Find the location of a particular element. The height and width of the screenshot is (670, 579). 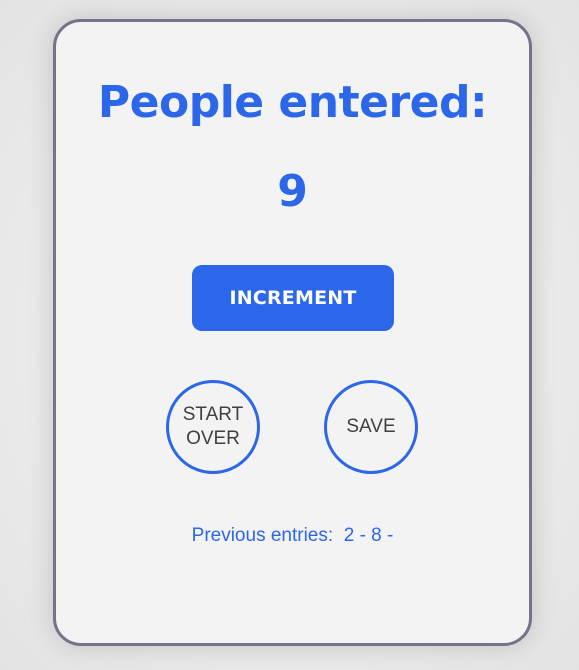

people-count: 9 is located at coordinates (292, 191).